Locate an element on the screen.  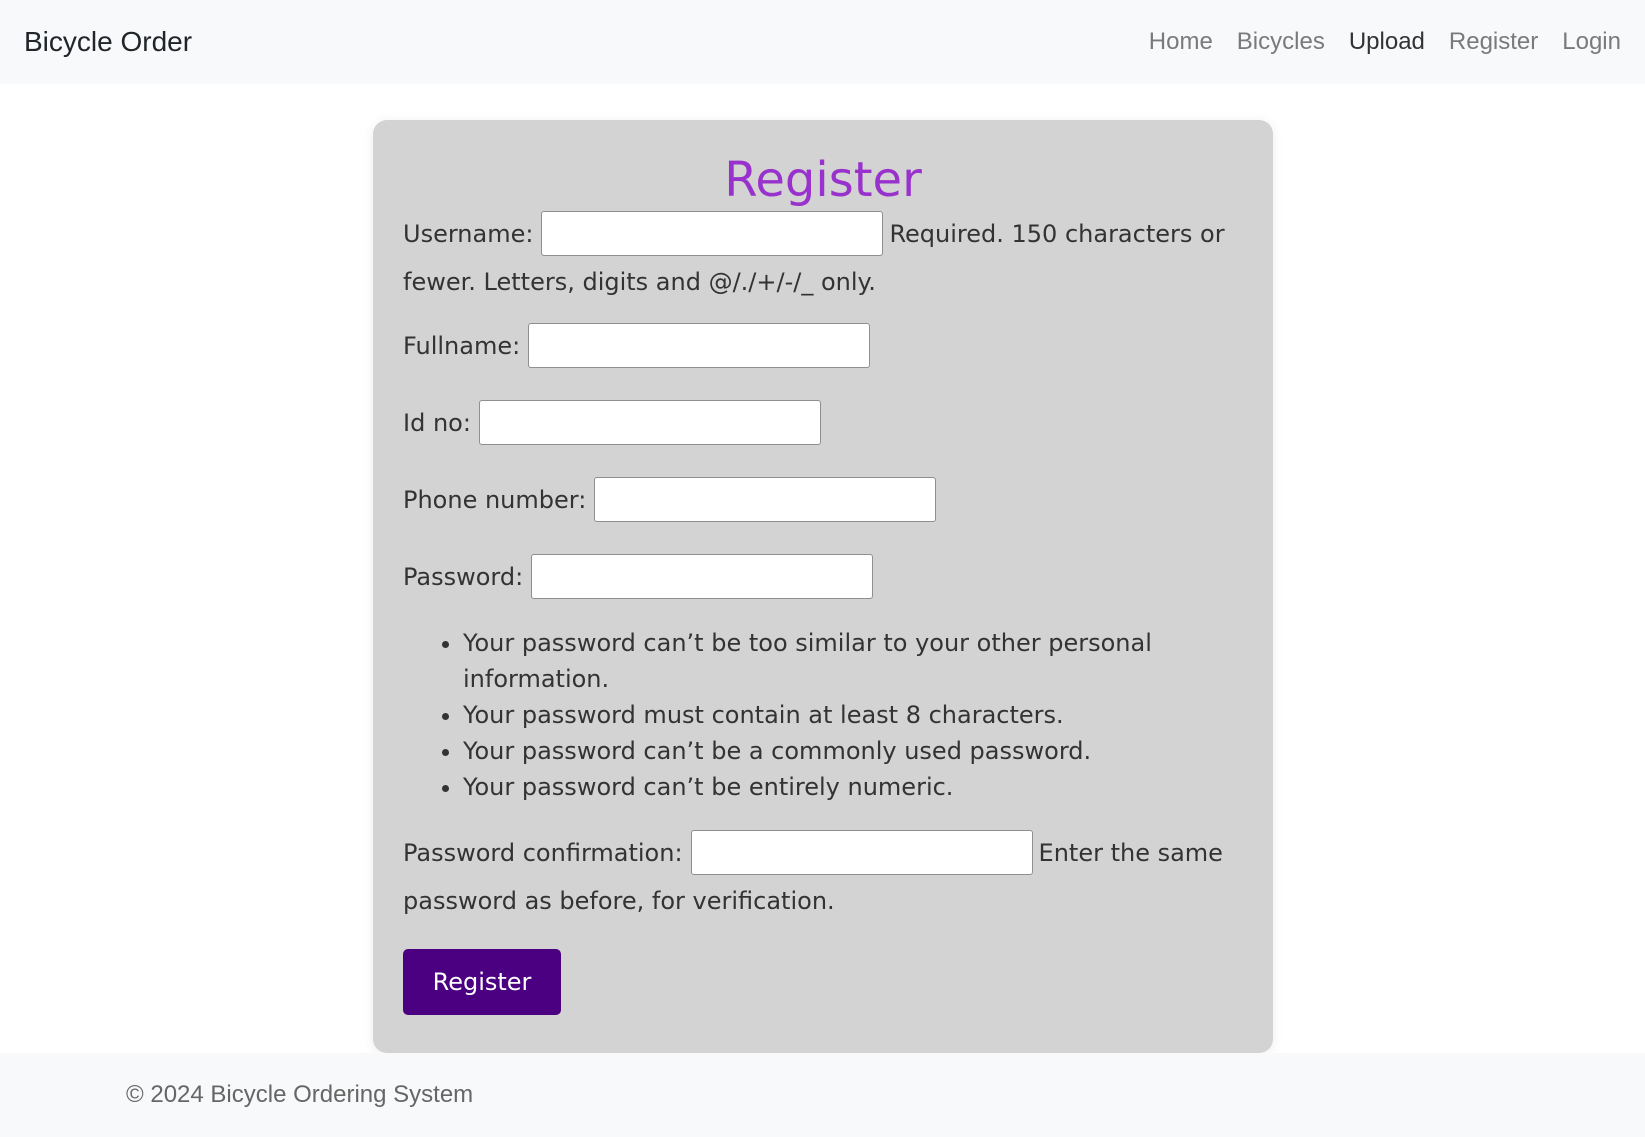
footer-copyright: © 2024 Bicycle Ordering System is located at coordinates (300, 1094).